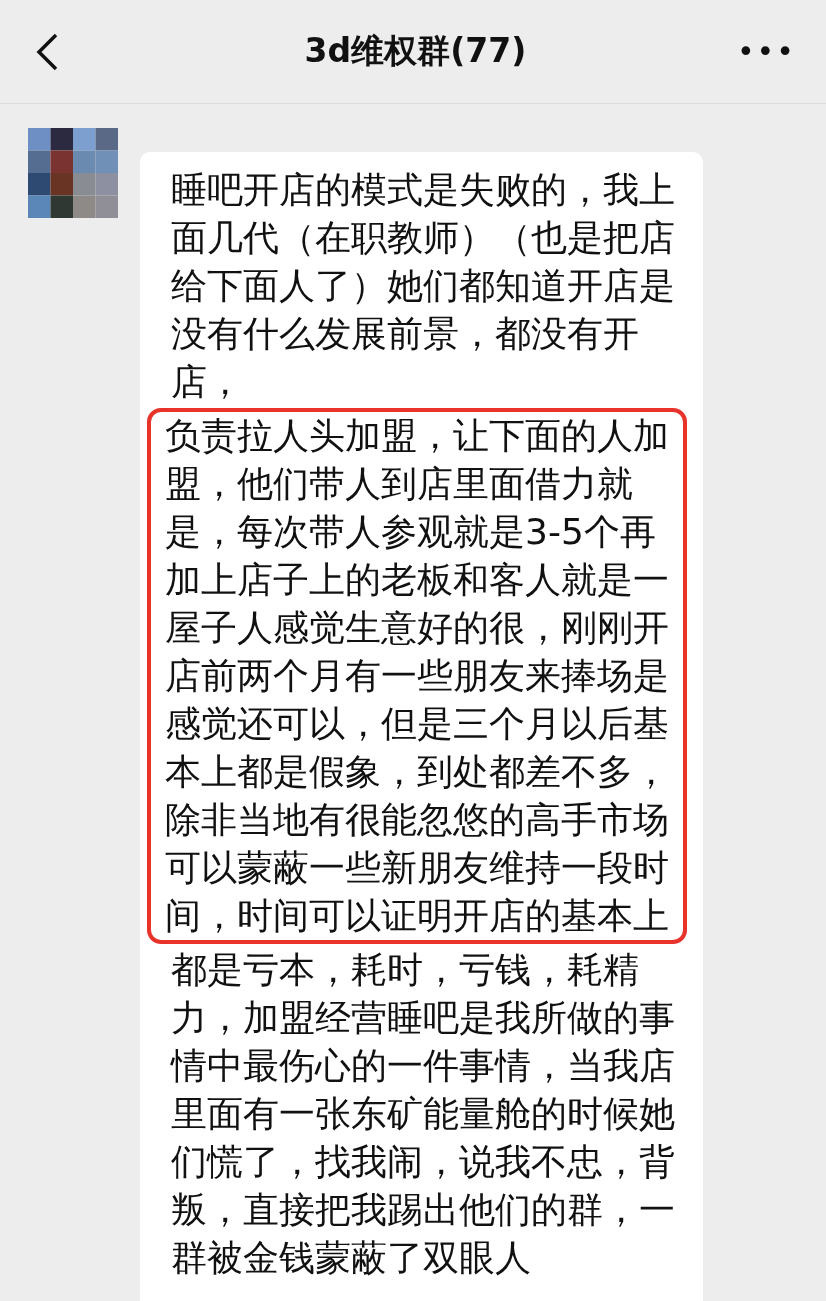 This screenshot has height=1301, width=826. Describe the element at coordinates (423, 286) in the screenshot. I see `message-text: 睡吧开店的模式是失败的，我上面几代（在职教师）（也是把店给下面人了）她们都知道开店是没有什么发展前景，都没有开店，` at that location.